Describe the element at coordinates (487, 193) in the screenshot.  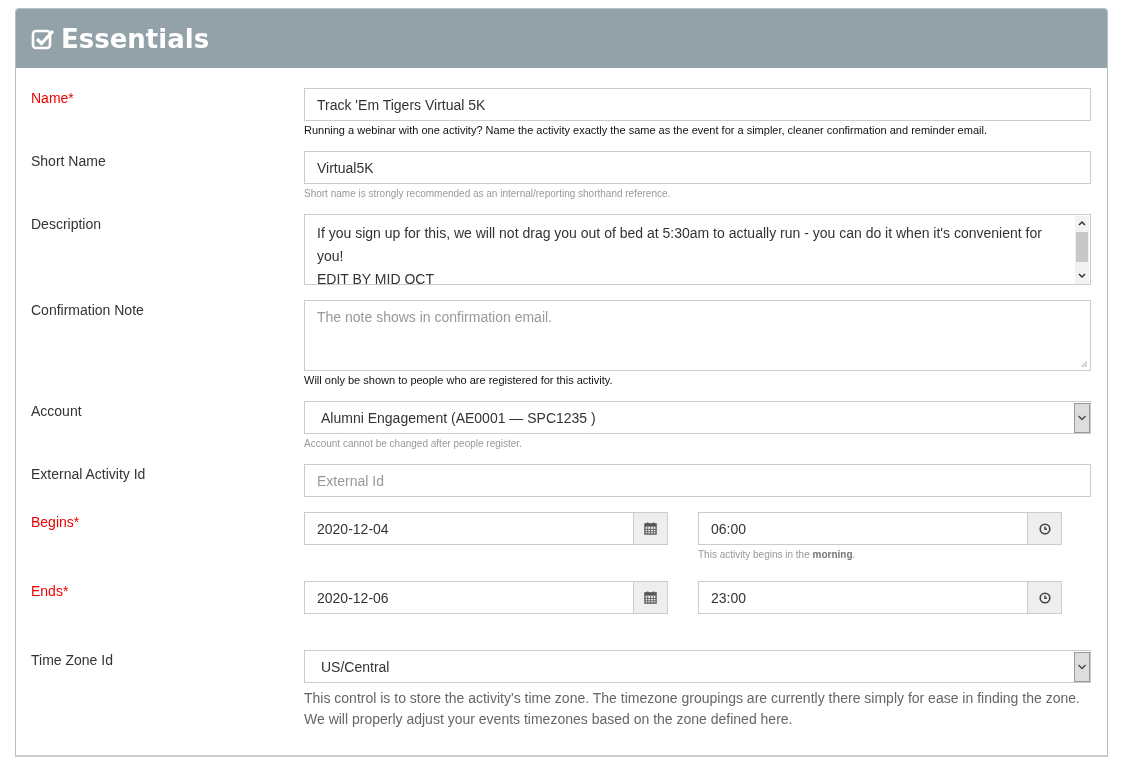
I see `help-text: Short name is strongly recommended as an internal/reporting shorthand reference.` at that location.